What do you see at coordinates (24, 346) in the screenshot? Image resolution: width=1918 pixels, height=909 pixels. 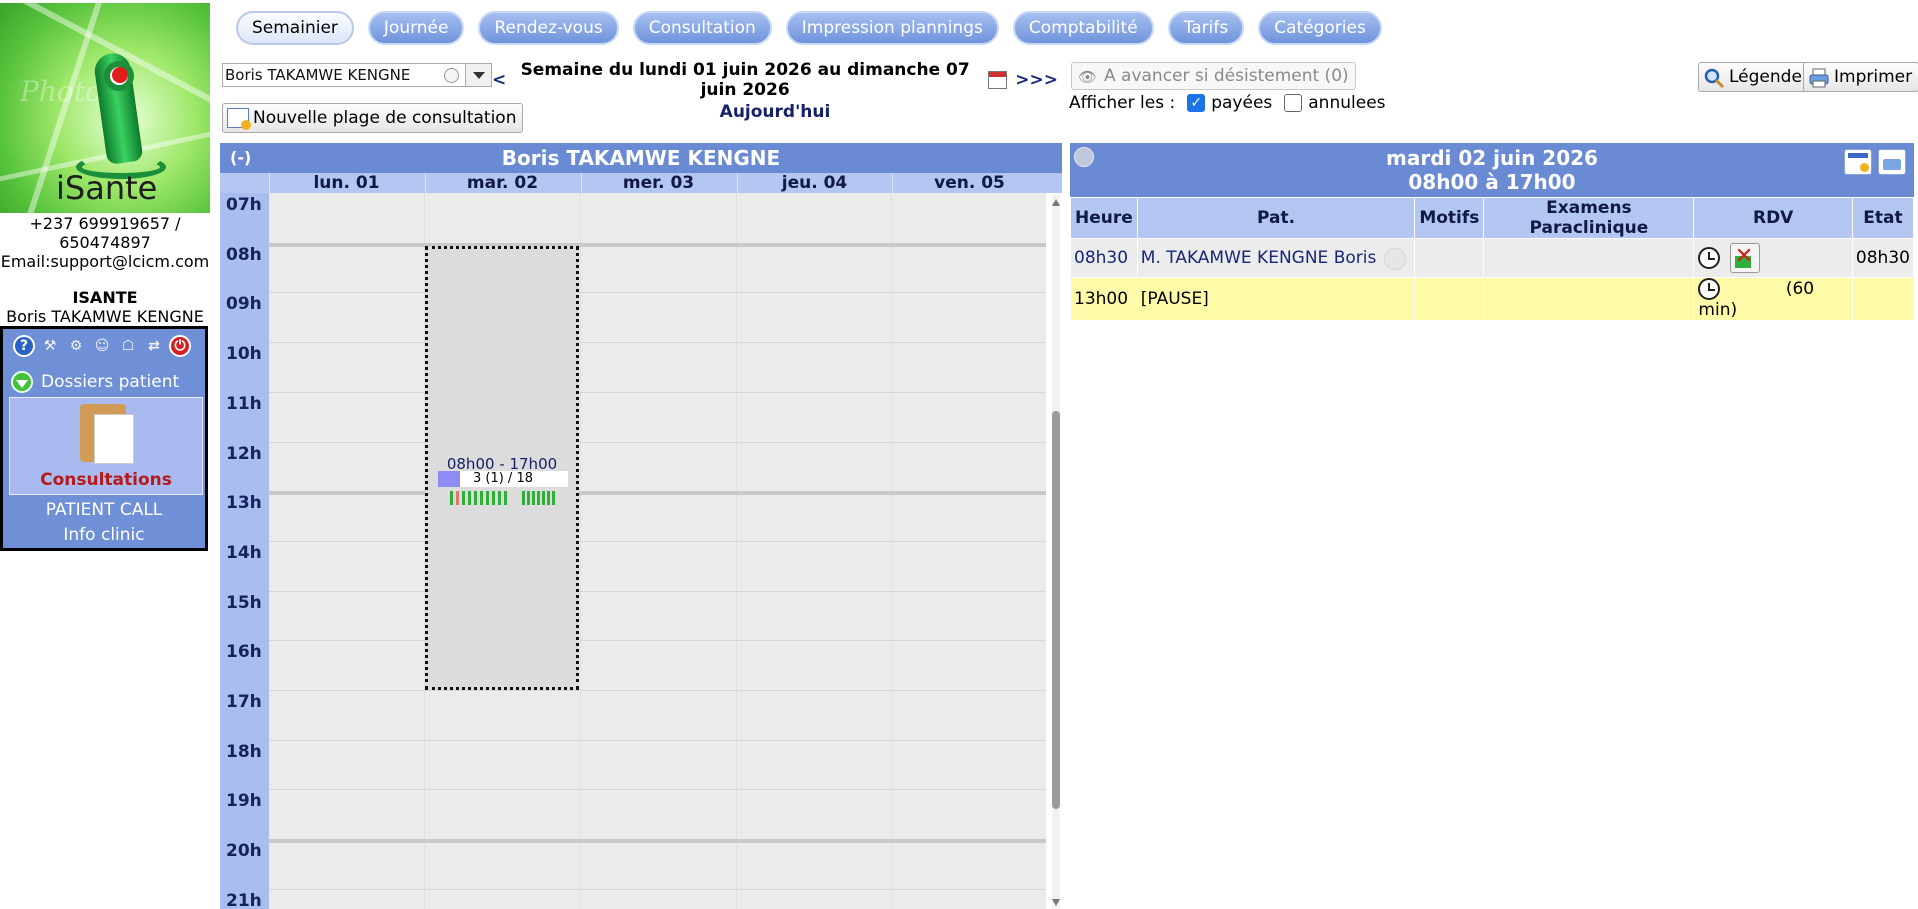 I see `help-icon: ?` at bounding box center [24, 346].